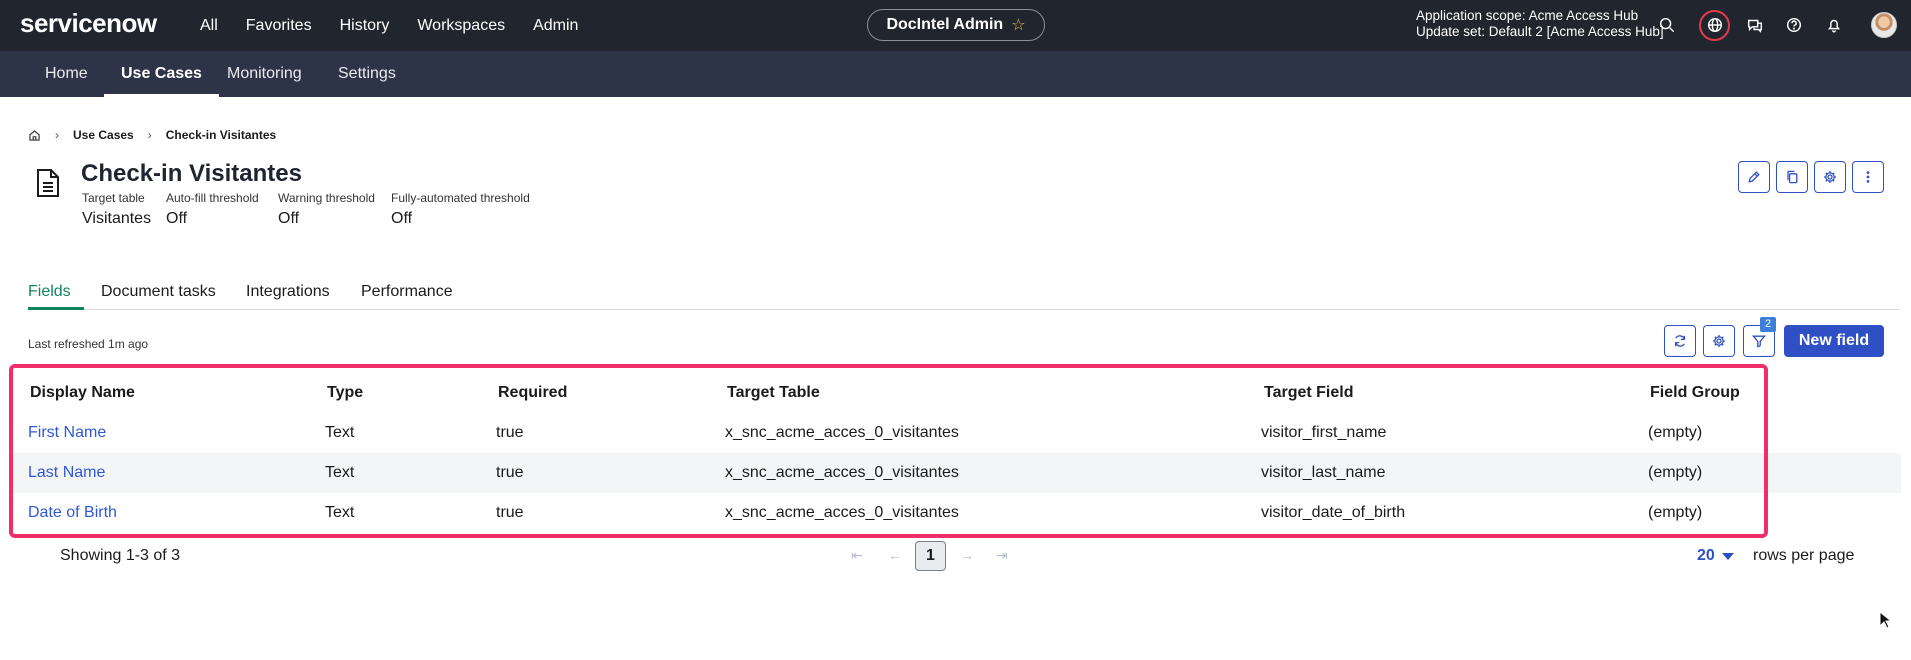  What do you see at coordinates (555, 26) in the screenshot?
I see `nav-admin: Admin` at bounding box center [555, 26].